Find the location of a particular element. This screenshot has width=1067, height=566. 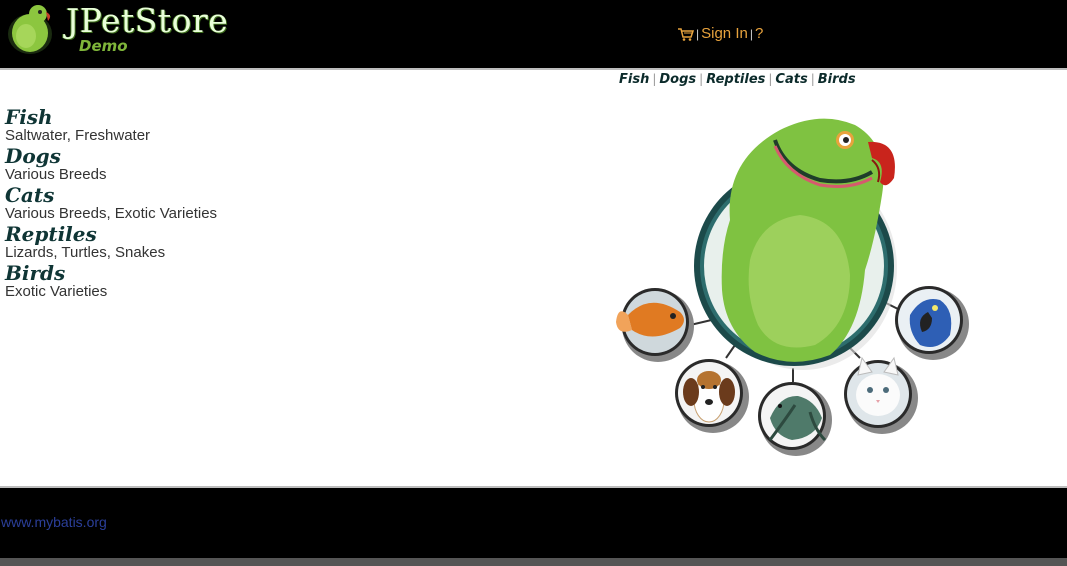

logo-title: JPetStore is located at coordinates (147, 20).